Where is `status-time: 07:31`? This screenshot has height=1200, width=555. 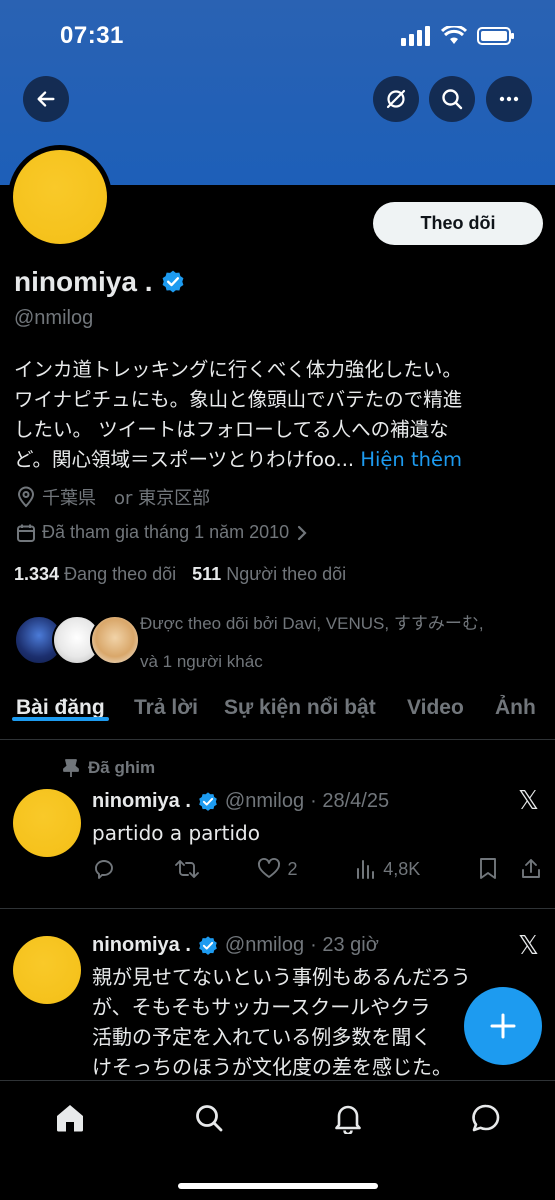
status-time: 07:31 is located at coordinates (92, 35).